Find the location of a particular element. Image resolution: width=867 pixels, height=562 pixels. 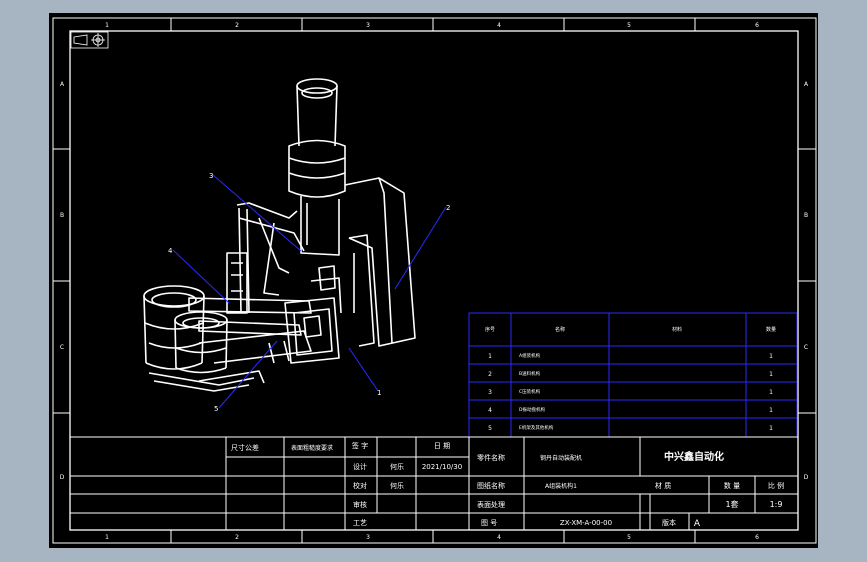

zone-top-1: 1 is located at coordinates (107, 25).